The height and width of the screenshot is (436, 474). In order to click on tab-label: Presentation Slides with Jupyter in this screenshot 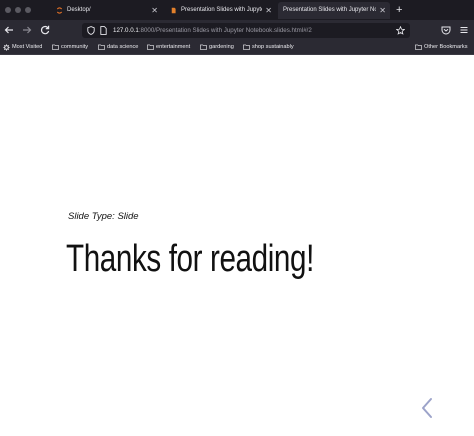, I will do `click(221, 10)`.